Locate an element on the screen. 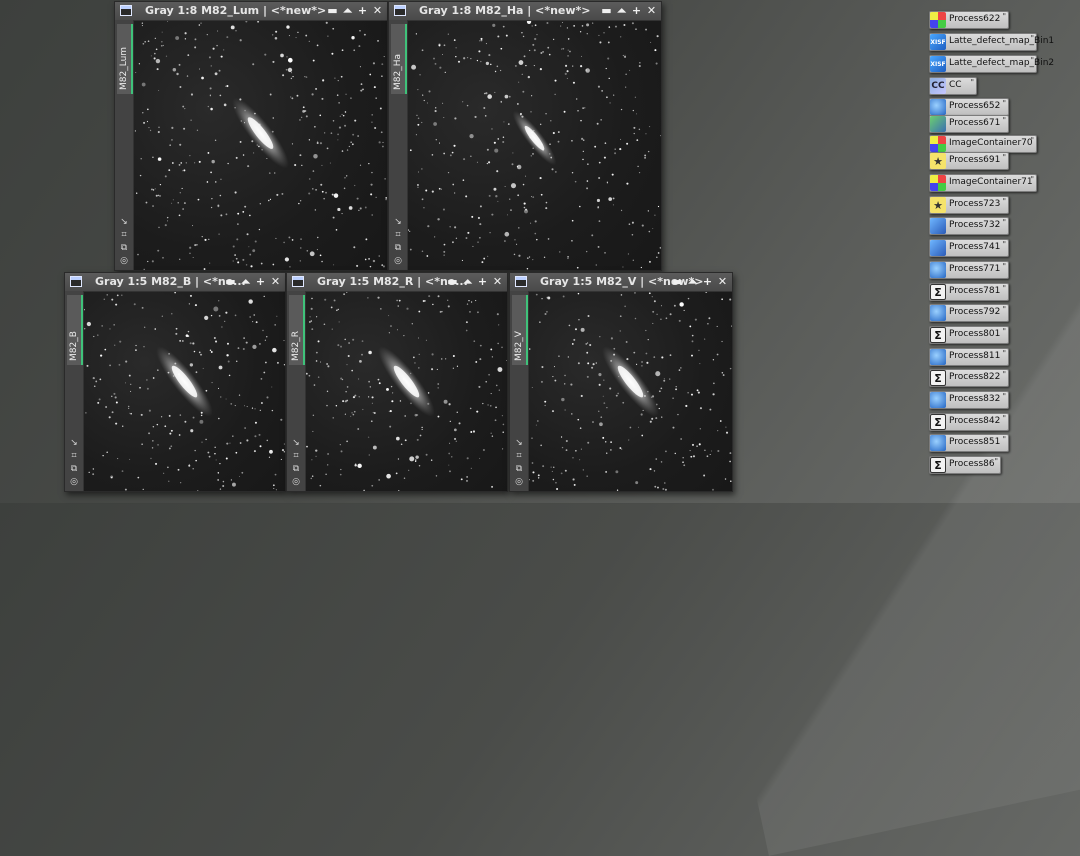 This screenshot has width=1080, height=856. process-icon-process741: Process741 " is located at coordinates (969, 248).